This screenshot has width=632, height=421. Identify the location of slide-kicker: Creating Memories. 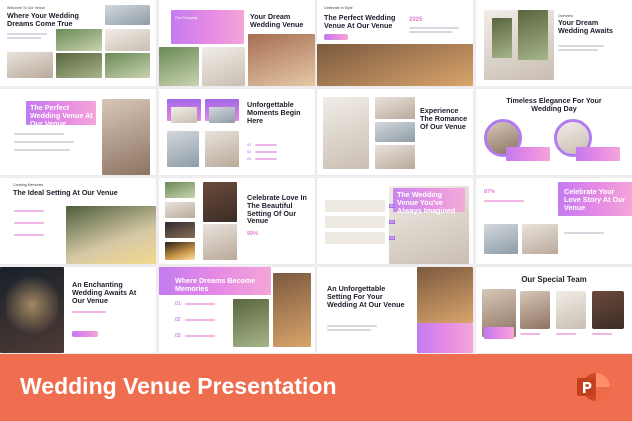
(28, 185).